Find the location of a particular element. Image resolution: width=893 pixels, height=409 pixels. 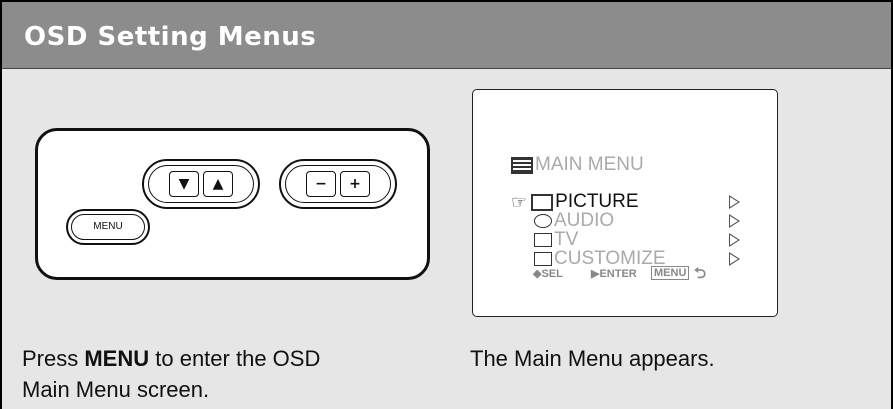

tv-icon is located at coordinates (543, 240).